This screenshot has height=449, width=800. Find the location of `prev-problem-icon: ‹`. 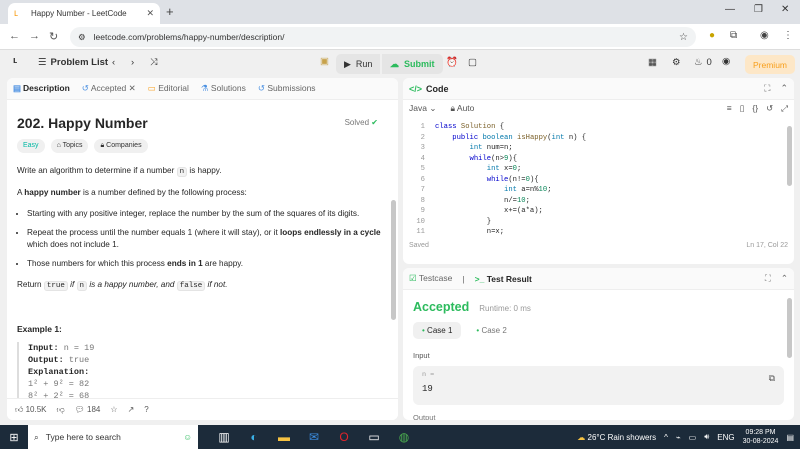

prev-problem-icon: ‹ is located at coordinates (113, 62).